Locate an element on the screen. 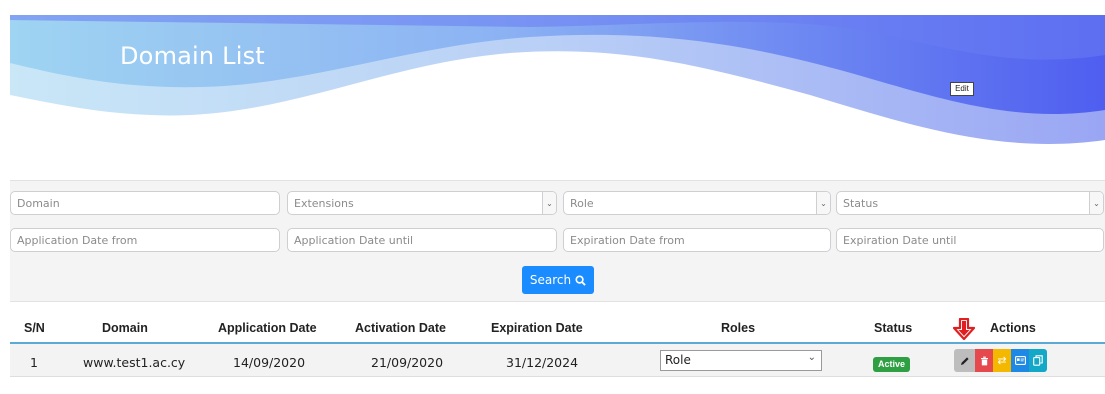 The image size is (1105, 394). extensions-select: Extensions ⌄ is located at coordinates (422, 203).